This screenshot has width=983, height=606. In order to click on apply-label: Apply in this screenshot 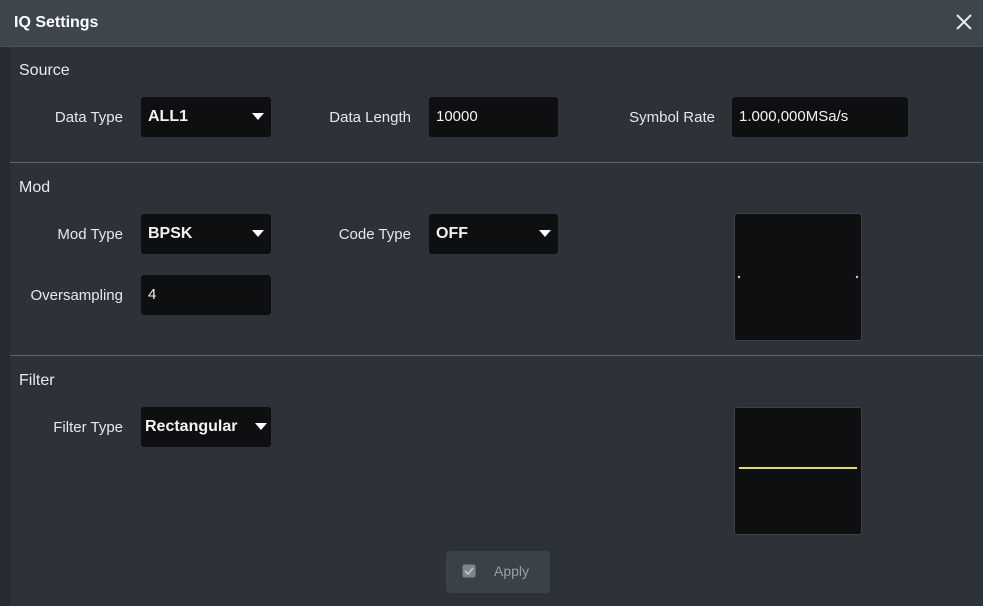, I will do `click(512, 571)`.